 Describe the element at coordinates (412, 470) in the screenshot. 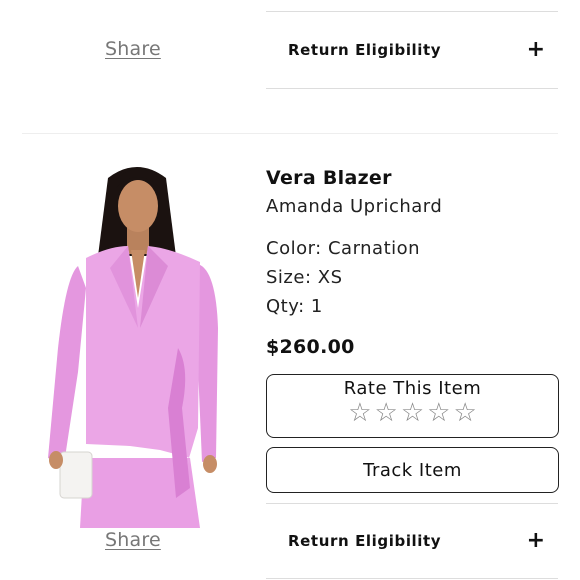

I see `track-item-button: Track Item` at that location.